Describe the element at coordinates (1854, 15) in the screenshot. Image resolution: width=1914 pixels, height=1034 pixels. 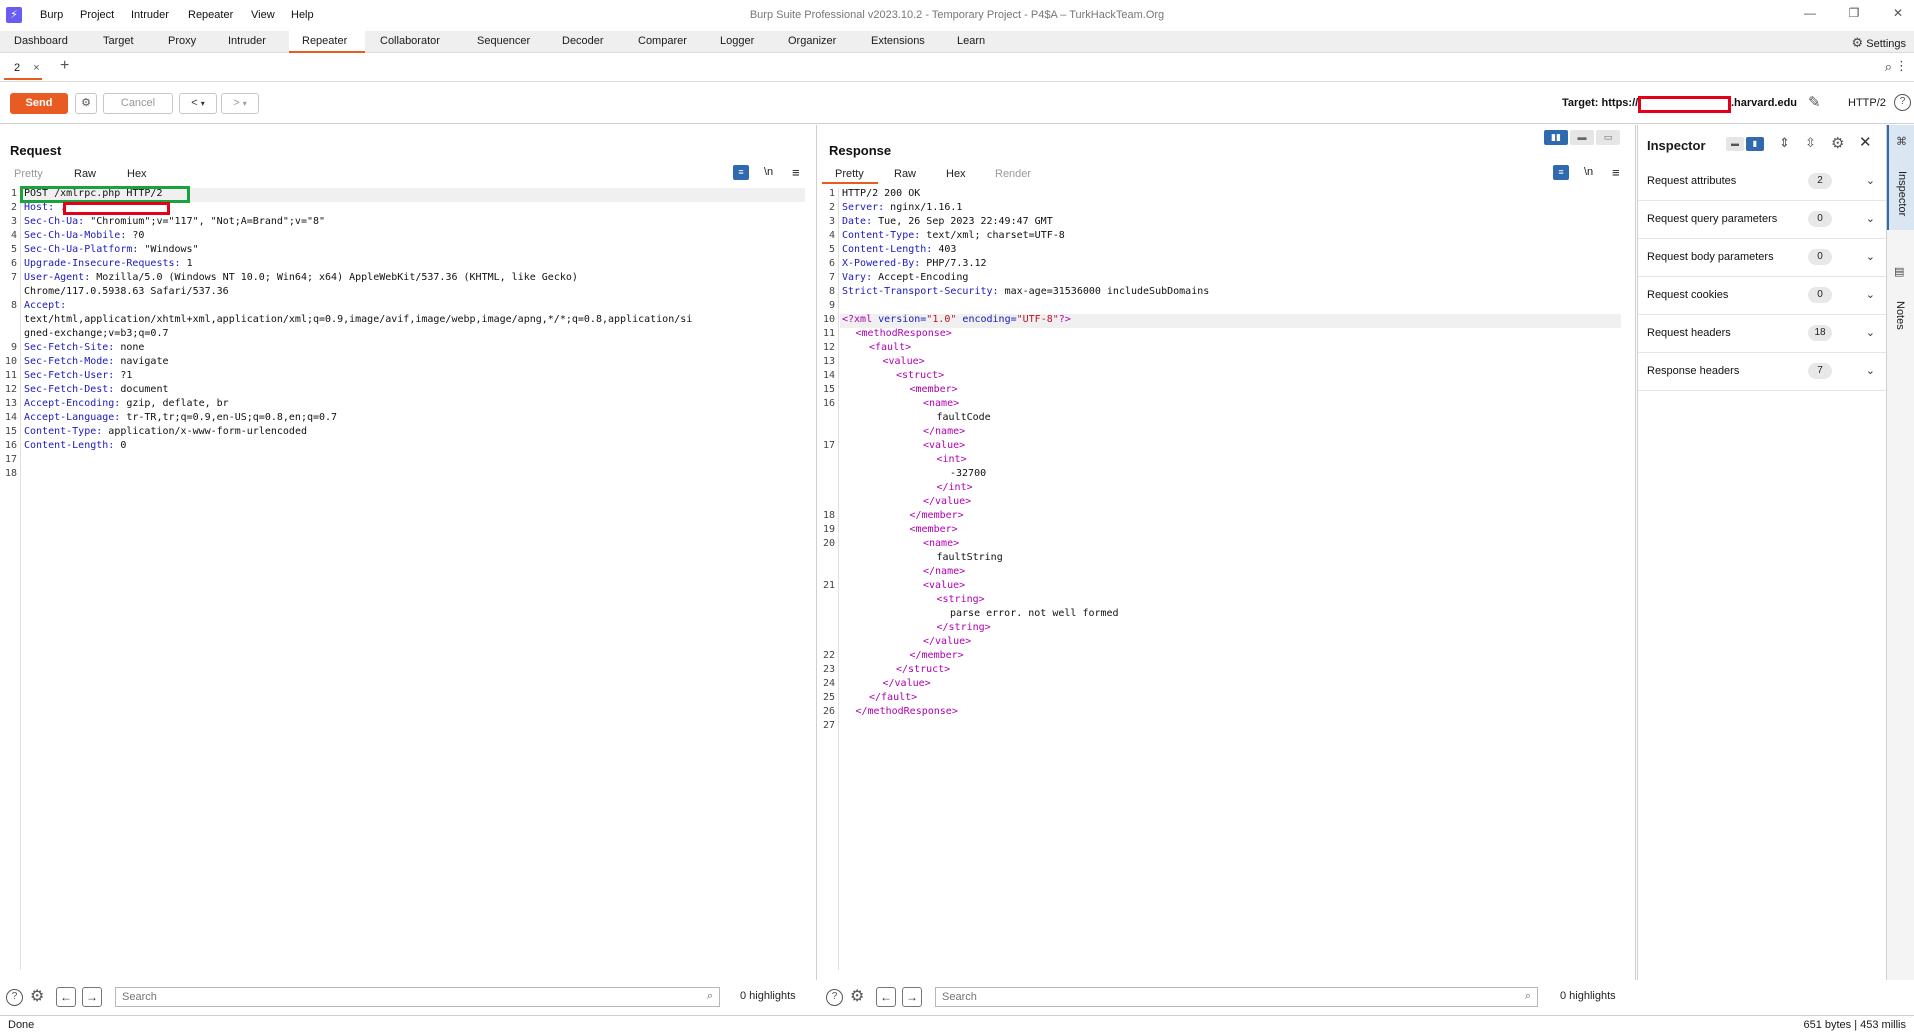
I see `restore-button: ❐` at that location.